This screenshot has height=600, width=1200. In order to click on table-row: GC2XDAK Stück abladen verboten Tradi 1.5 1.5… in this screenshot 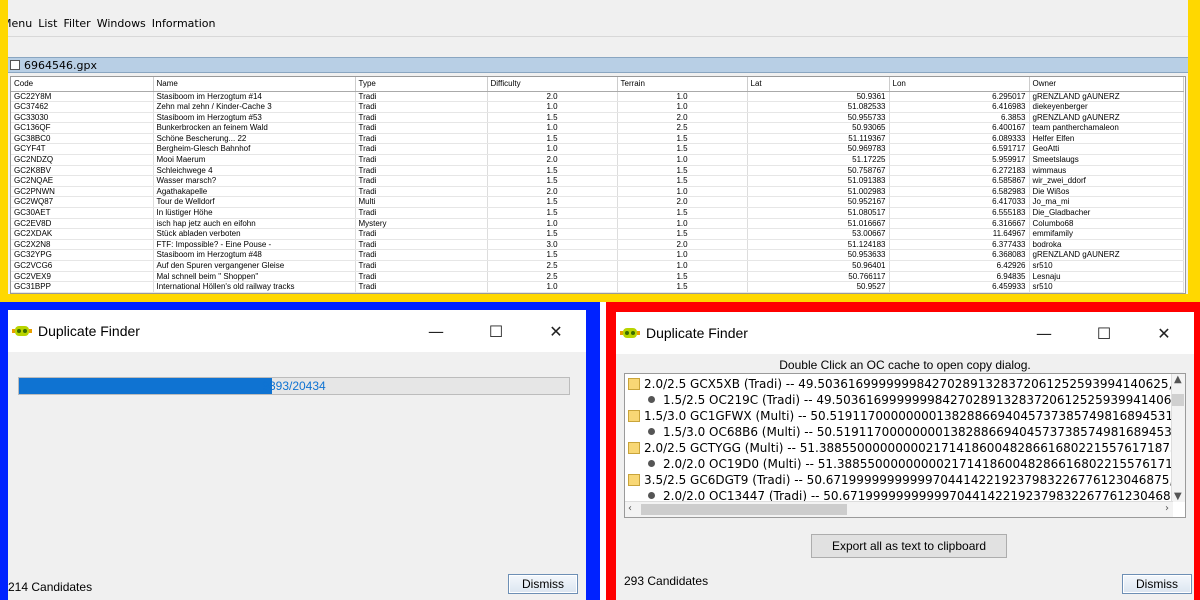, I will do `click(597, 234)`.